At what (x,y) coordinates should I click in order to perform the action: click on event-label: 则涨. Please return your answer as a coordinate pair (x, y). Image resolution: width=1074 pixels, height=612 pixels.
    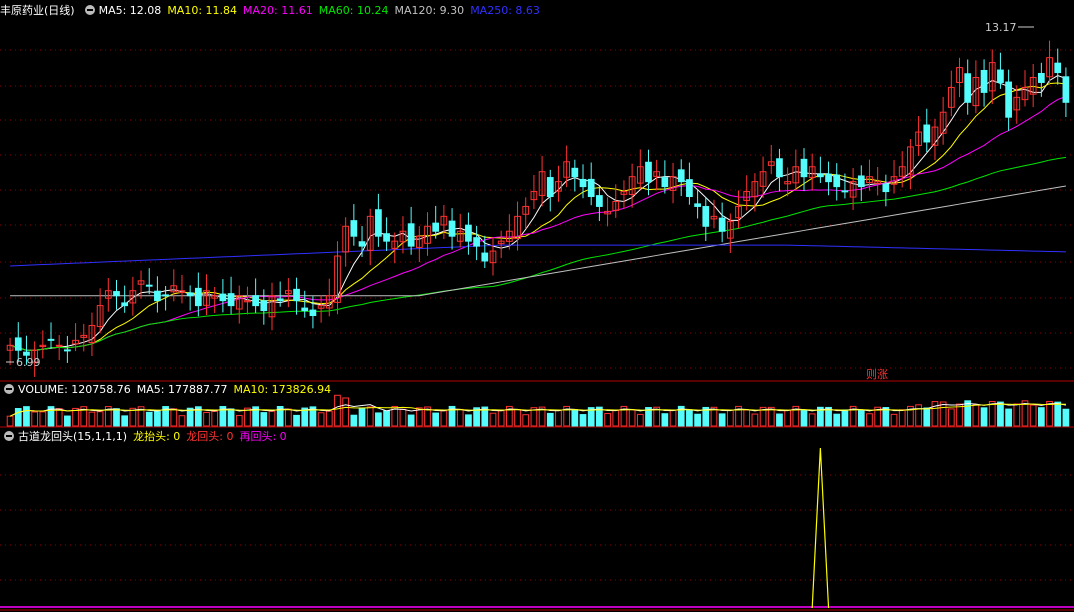
    Looking at the image, I should click on (877, 374).